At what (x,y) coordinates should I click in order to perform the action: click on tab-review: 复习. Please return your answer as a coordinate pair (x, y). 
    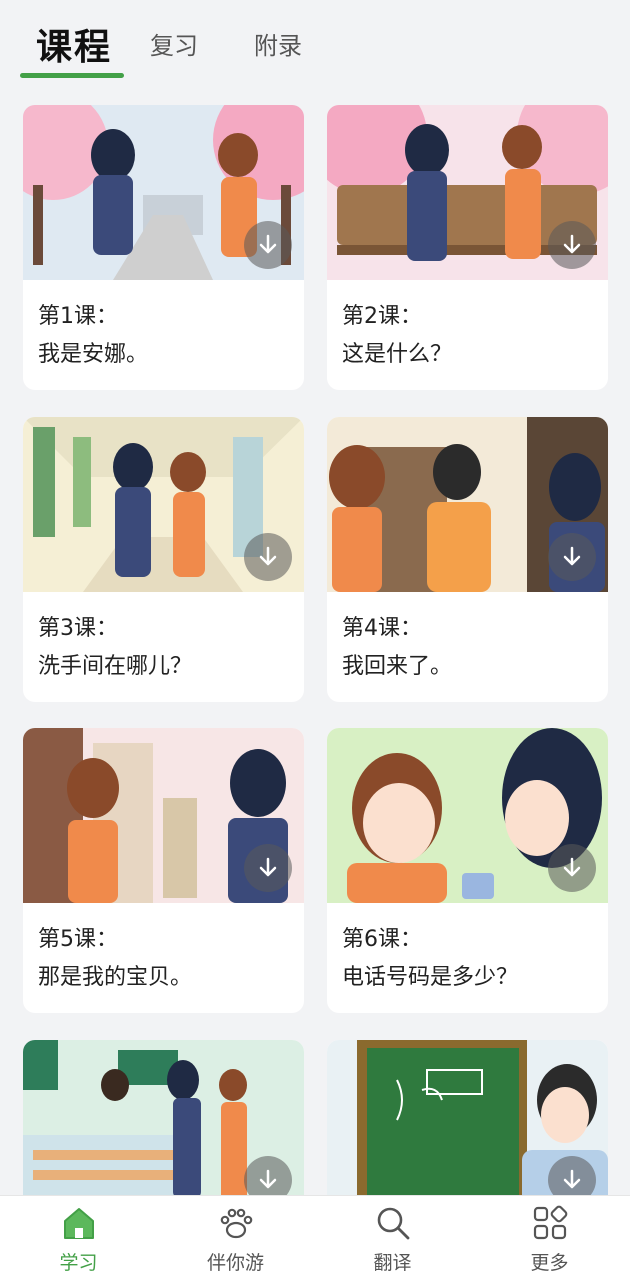
    Looking at the image, I should click on (174, 43).